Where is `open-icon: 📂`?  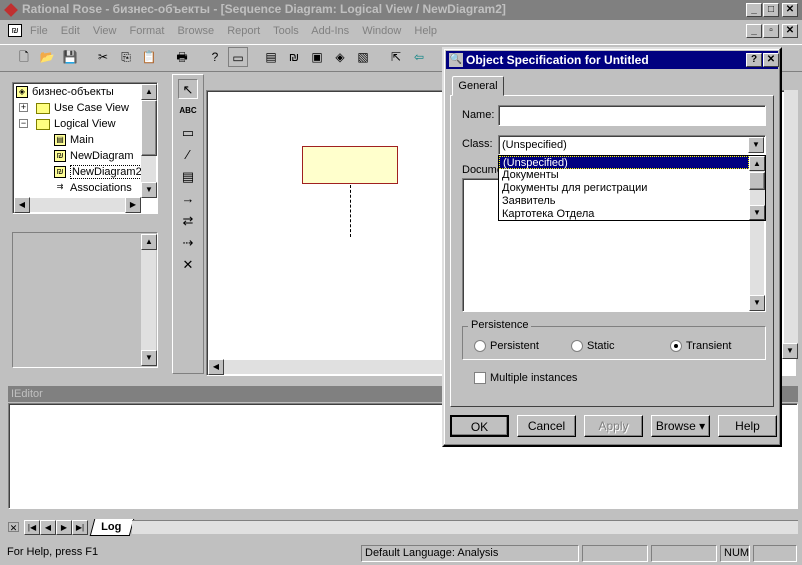
open-icon: 📂 is located at coordinates (47, 57).